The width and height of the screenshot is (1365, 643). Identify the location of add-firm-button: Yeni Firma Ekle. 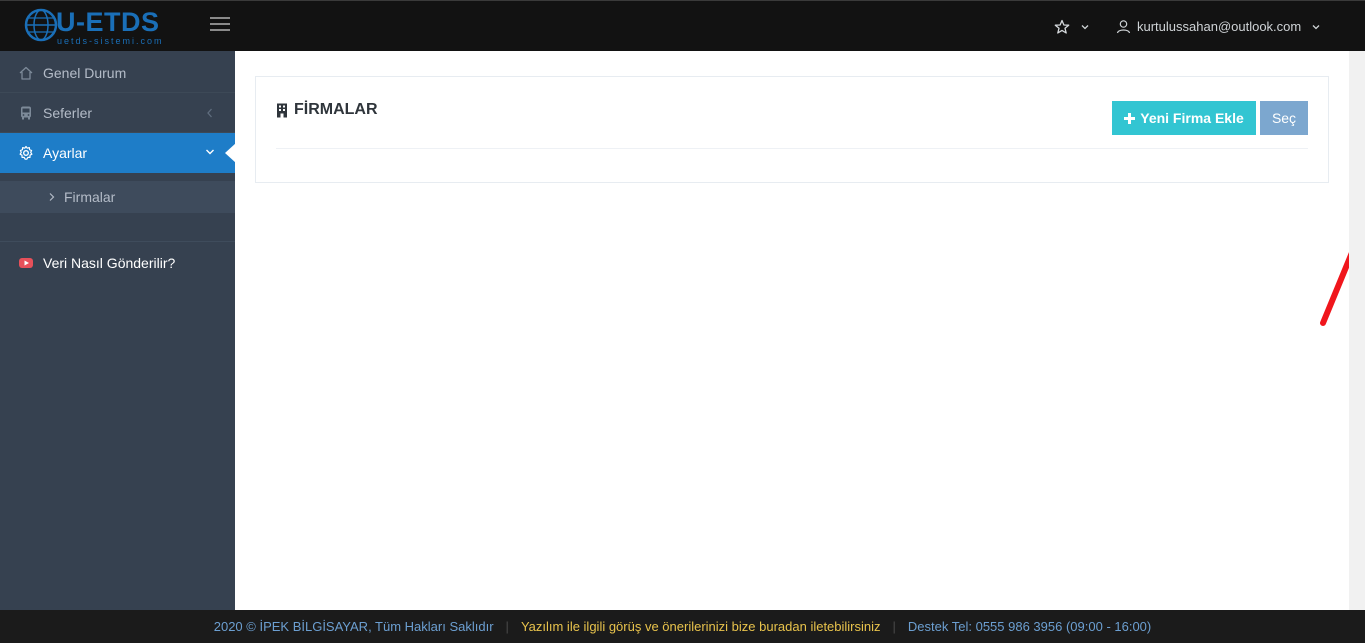
(1184, 118).